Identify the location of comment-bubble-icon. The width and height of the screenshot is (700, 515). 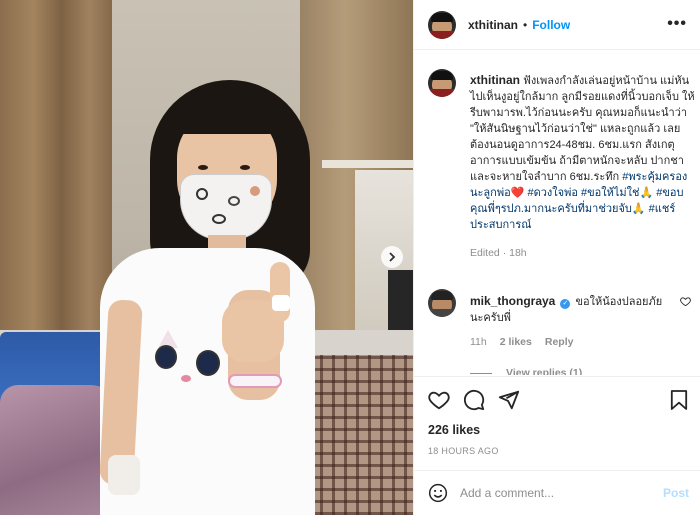
(474, 400).